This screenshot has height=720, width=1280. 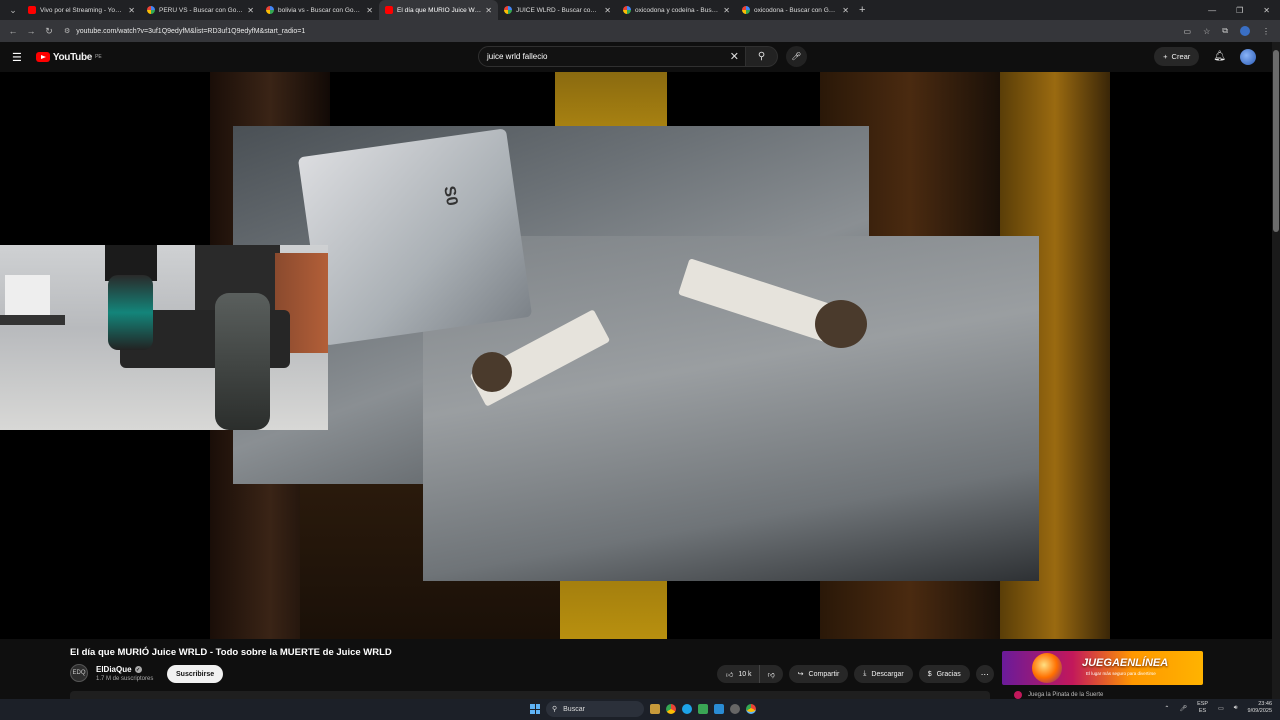 What do you see at coordinates (735, 709) in the screenshot?
I see `settings-gear-icon` at bounding box center [735, 709].